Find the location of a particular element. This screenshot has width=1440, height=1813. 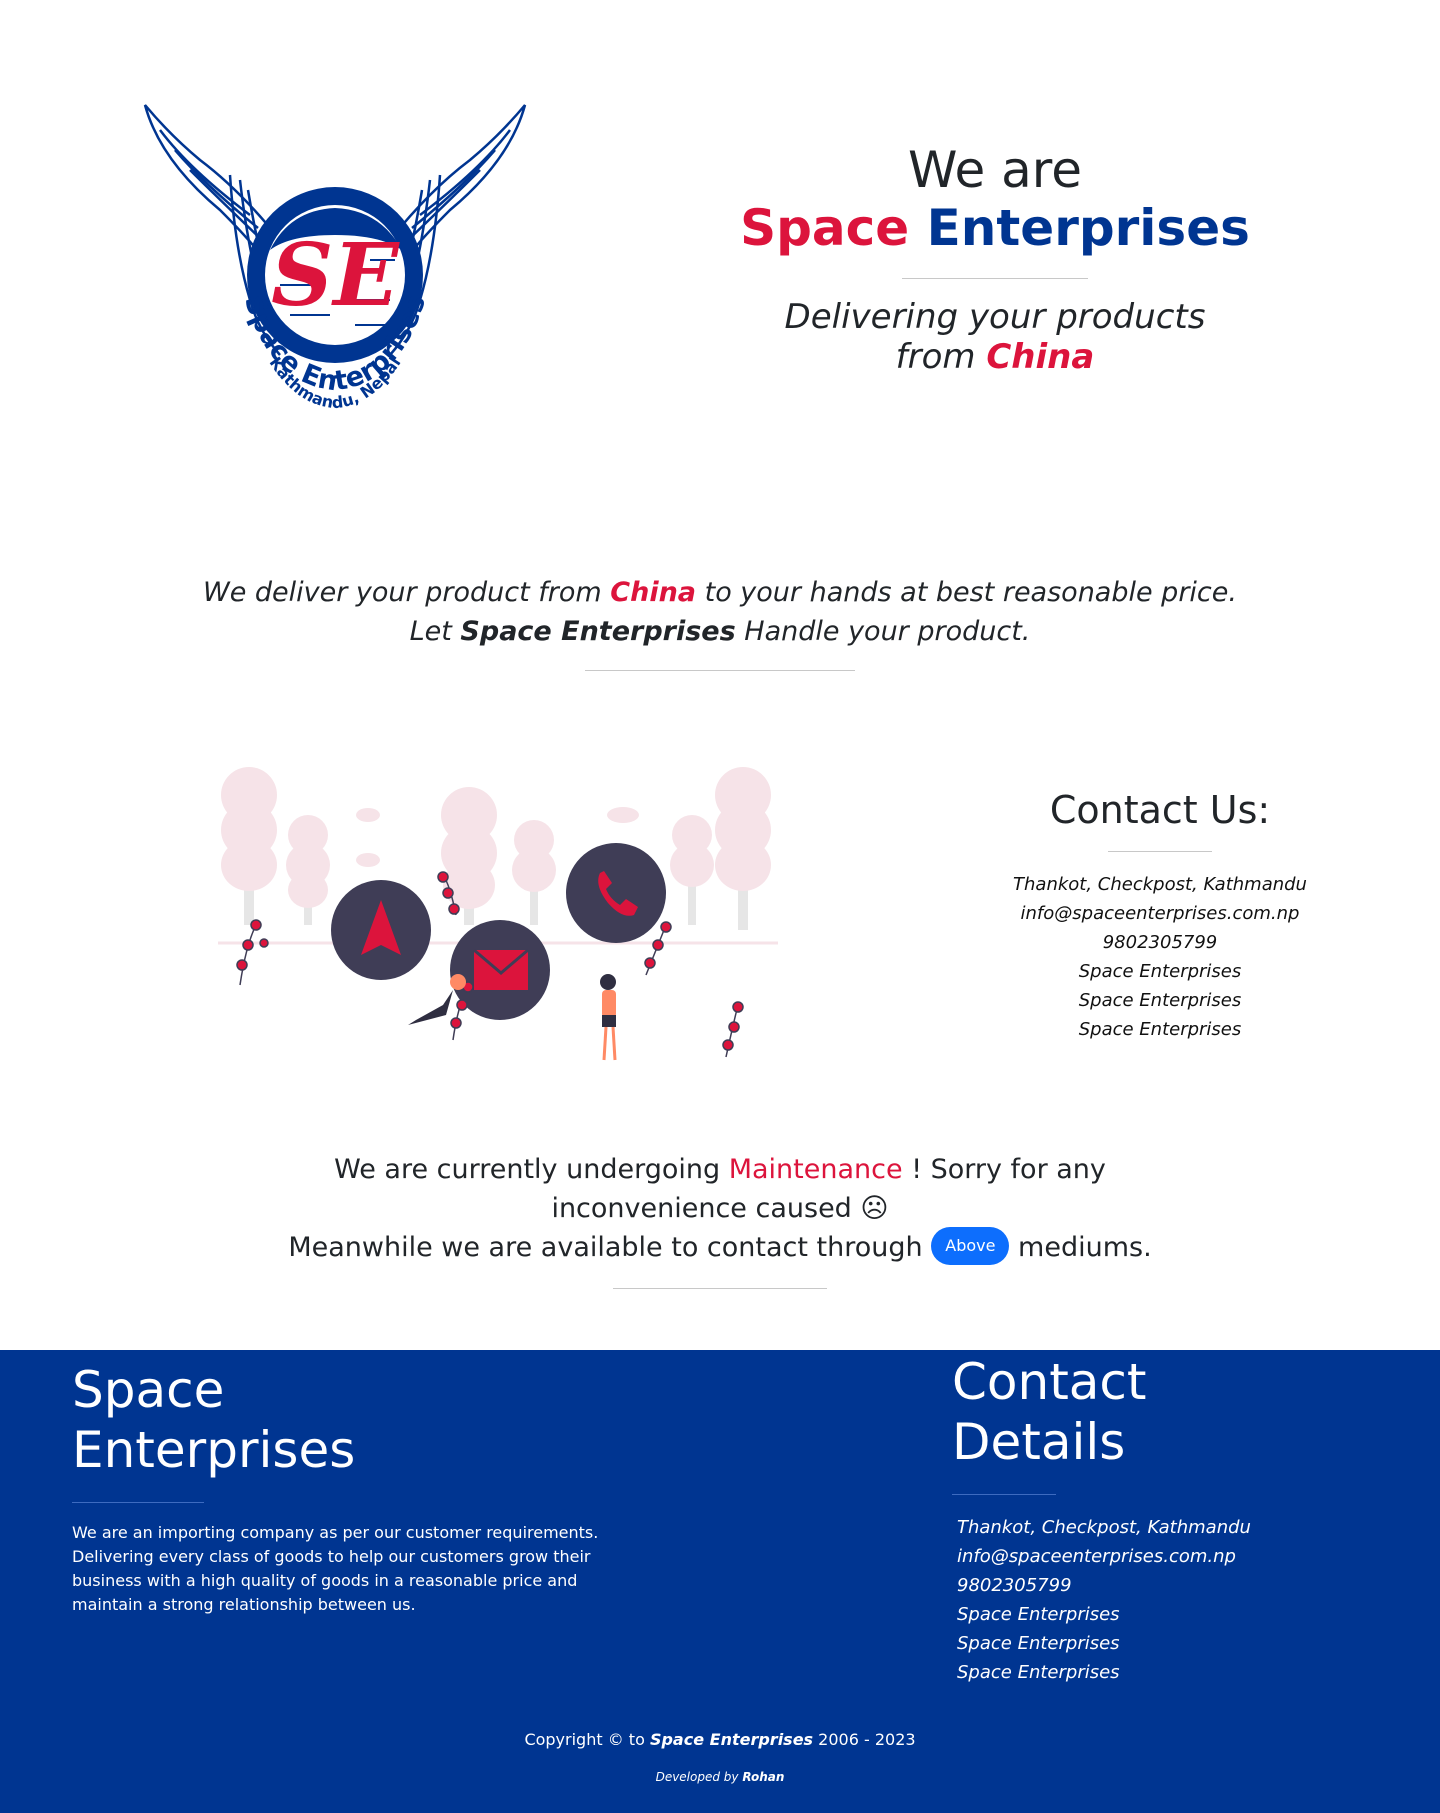

tagline-part2: to your hands at best reasonable price. is located at coordinates (970, 592).